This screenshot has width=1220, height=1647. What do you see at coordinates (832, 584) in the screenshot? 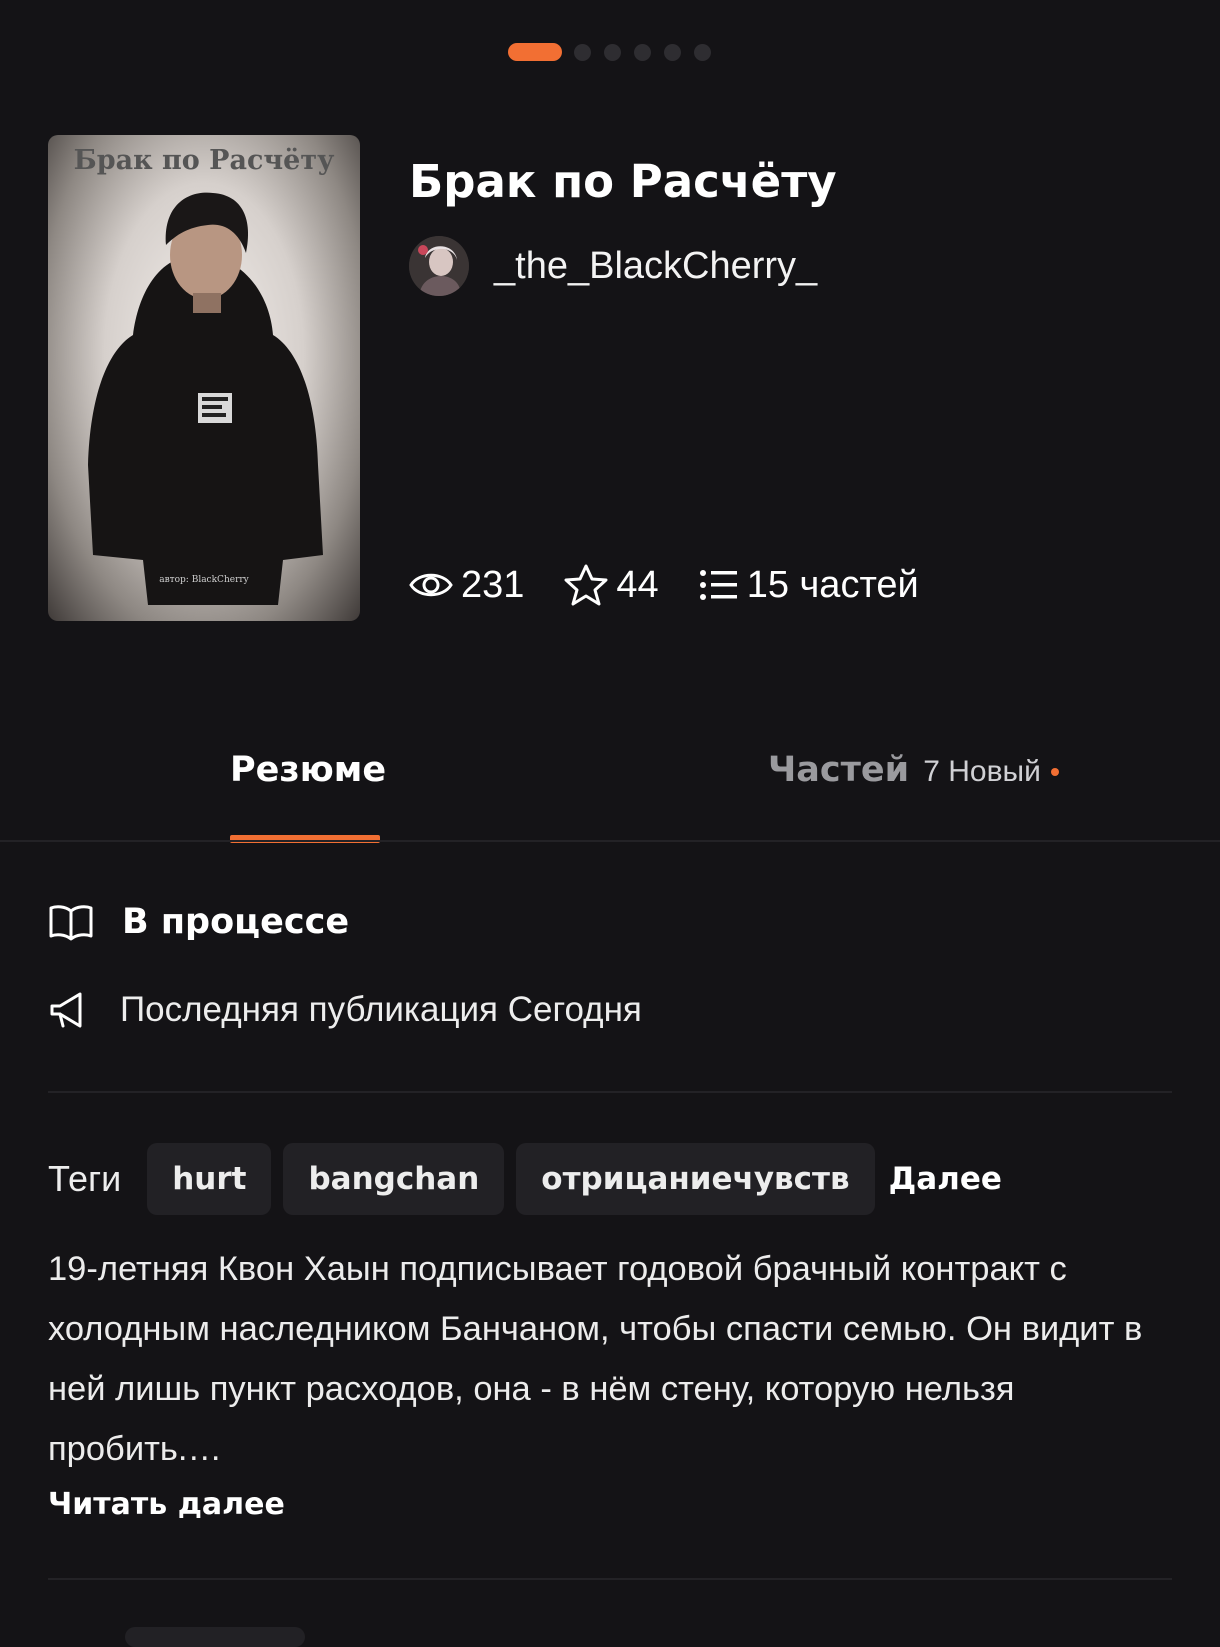
I see `parts-count: 15 частей` at bounding box center [832, 584].